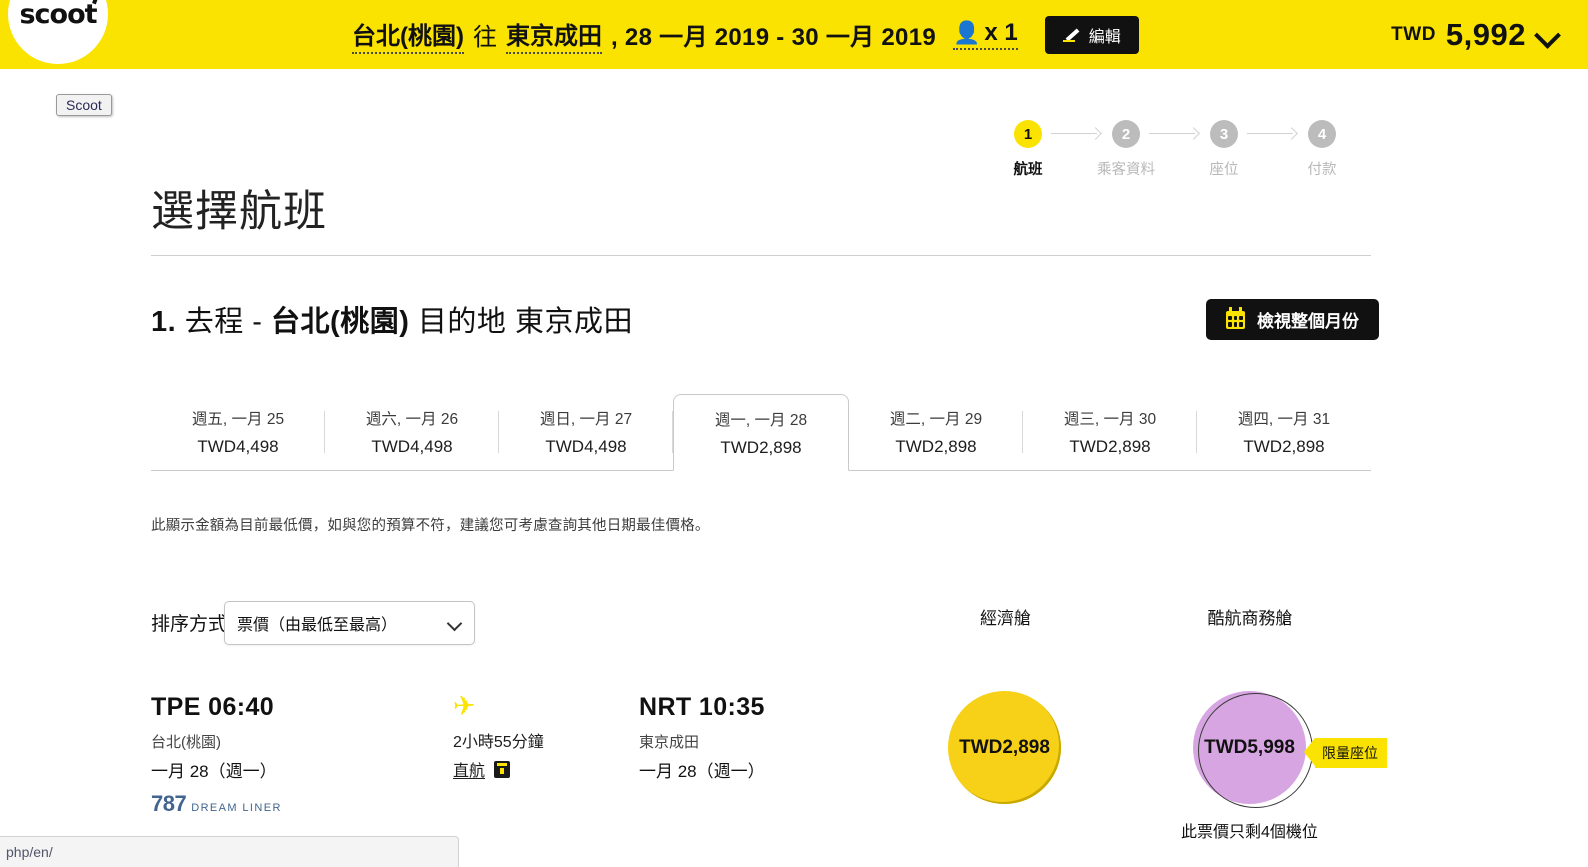 Image resolution: width=1588 pixels, height=867 pixels. I want to click on step-1-label: 航班, so click(1028, 170).